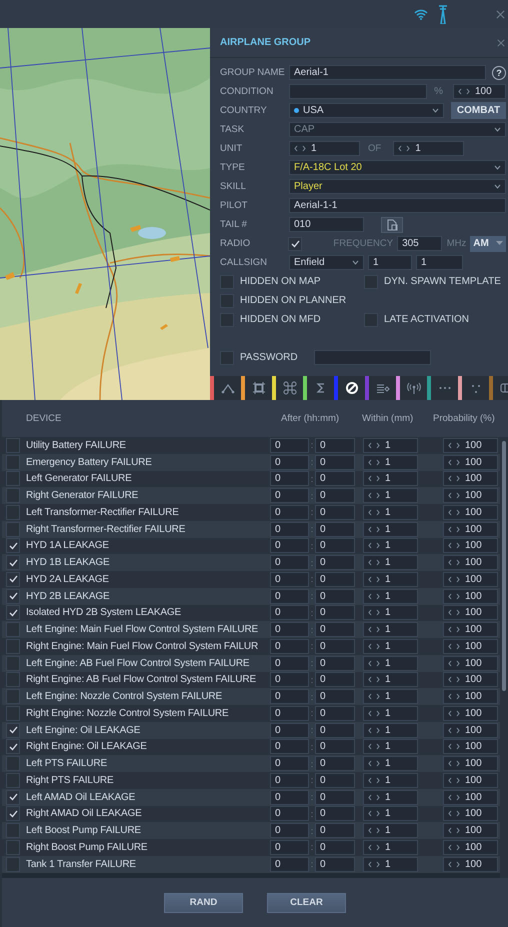 The width and height of the screenshot is (508, 927). What do you see at coordinates (358, 91) in the screenshot?
I see `input-field` at bounding box center [358, 91].